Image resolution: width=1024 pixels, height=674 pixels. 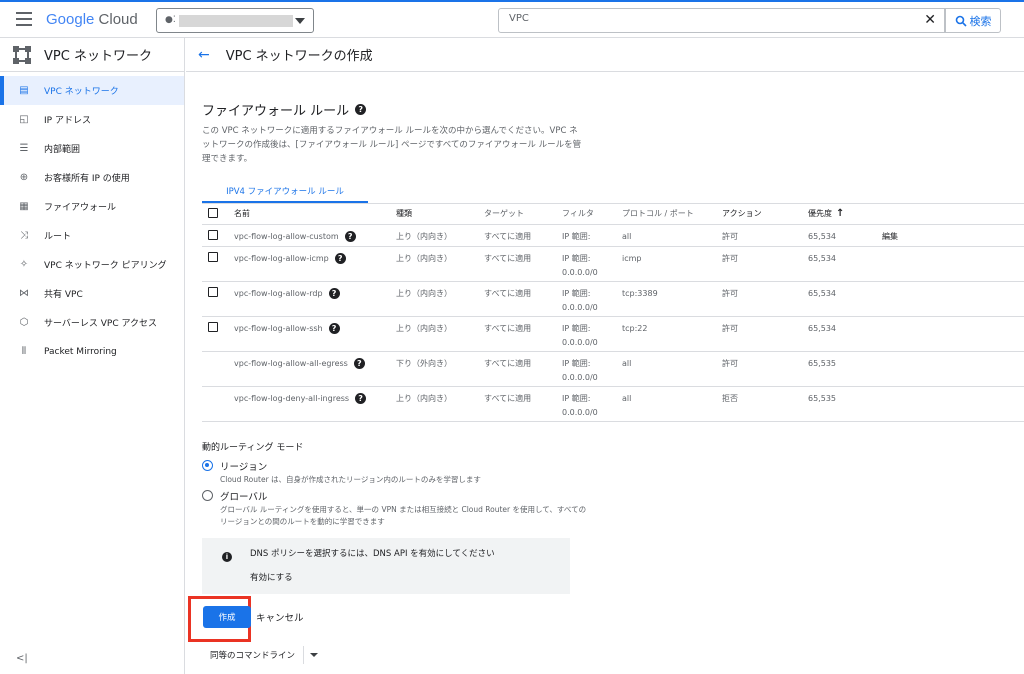 I want to click on column-header-target: ターゲット, so click(x=523, y=214).